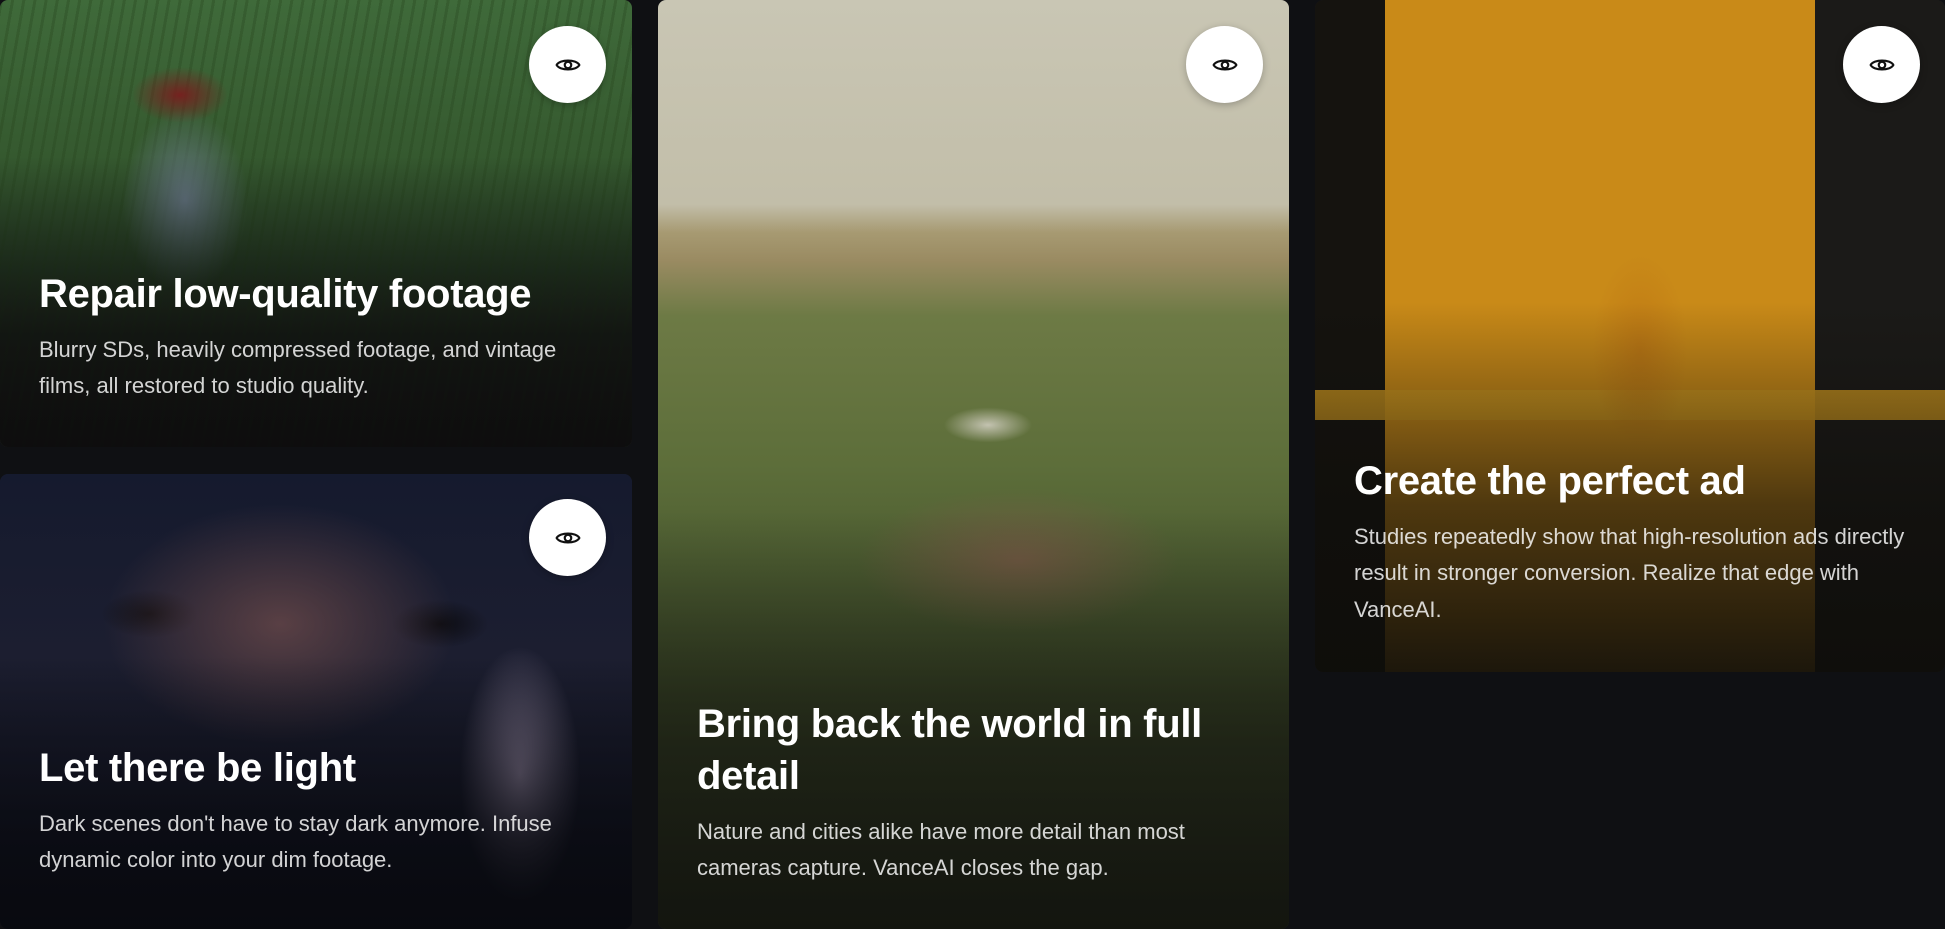 The image size is (1945, 929). Describe the element at coordinates (949, 750) in the screenshot. I see `card-title: Bring back the world in full detail` at that location.